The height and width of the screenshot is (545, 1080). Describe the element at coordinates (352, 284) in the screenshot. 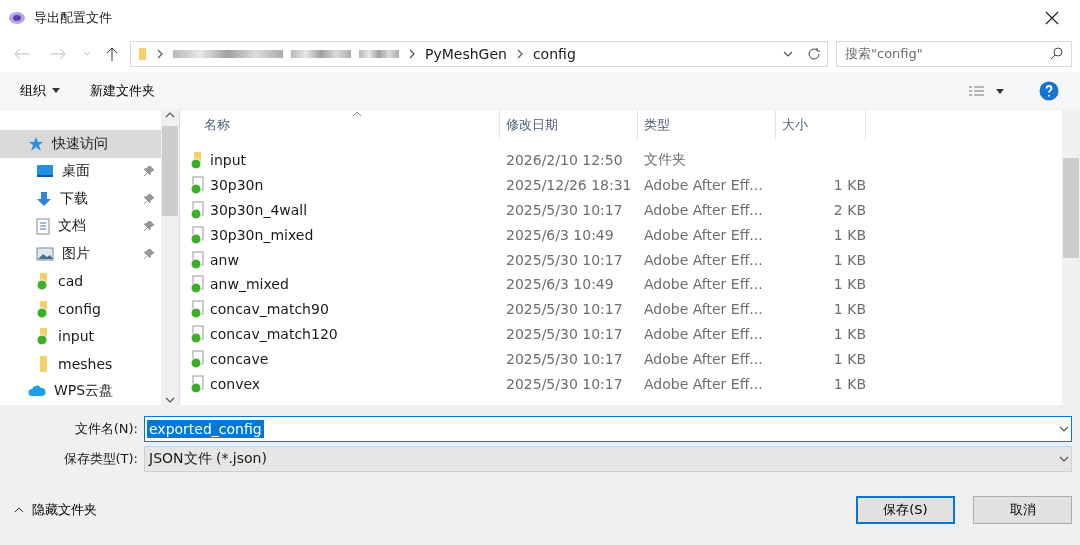

I see `file-name: anw_mixed` at that location.